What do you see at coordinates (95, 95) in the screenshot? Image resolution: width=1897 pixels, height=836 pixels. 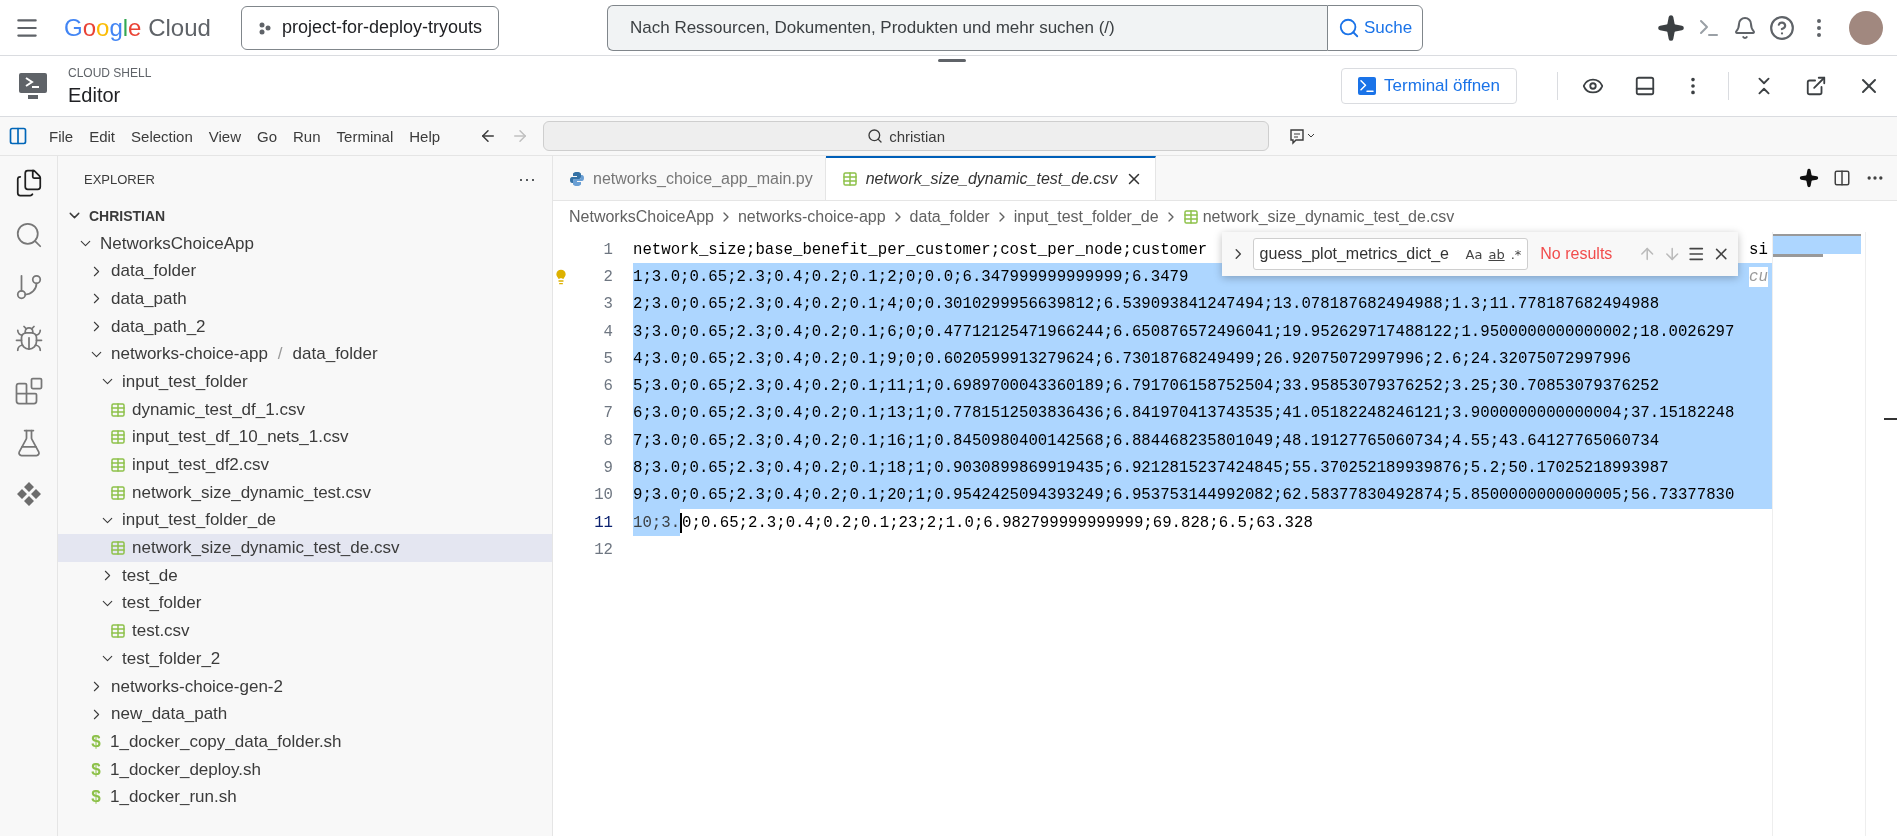 I see `panel-title: Editor` at bounding box center [95, 95].